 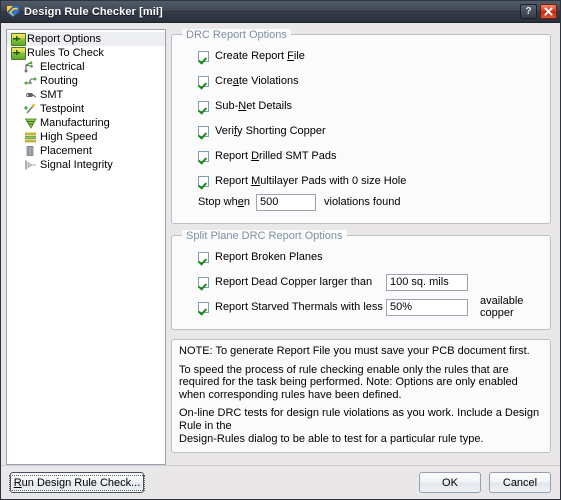 I want to click on sidebar-item-label: Placement, so click(x=66, y=151).